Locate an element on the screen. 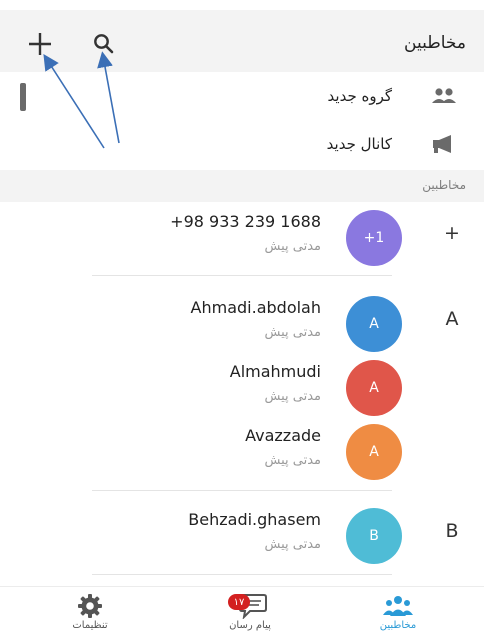 This screenshot has height=636, width=484. contact-row: Behzadi.ghasem مدتی پیش B B is located at coordinates (242, 535).